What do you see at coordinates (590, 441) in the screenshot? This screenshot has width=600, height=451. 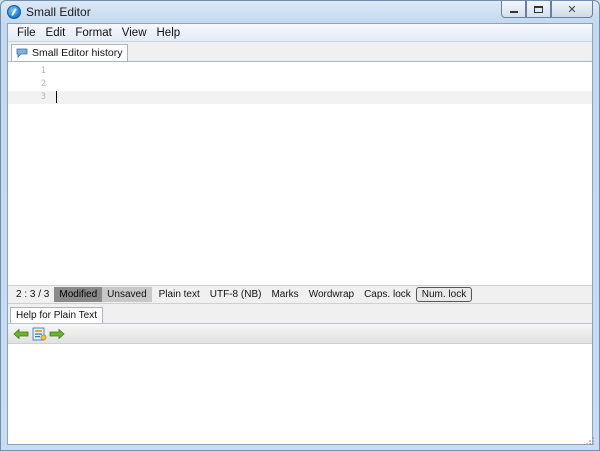 I see `resize-grip-icon` at bounding box center [590, 441].